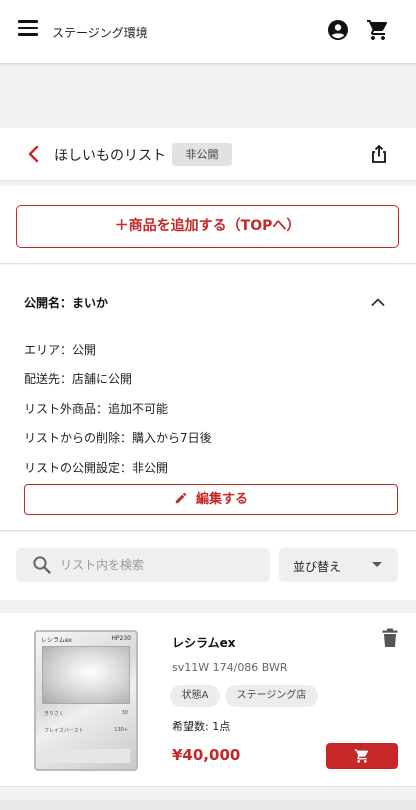 This screenshot has width=416, height=810. What do you see at coordinates (124, 713) in the screenshot?
I see `card-move-1-damage: 30` at bounding box center [124, 713].